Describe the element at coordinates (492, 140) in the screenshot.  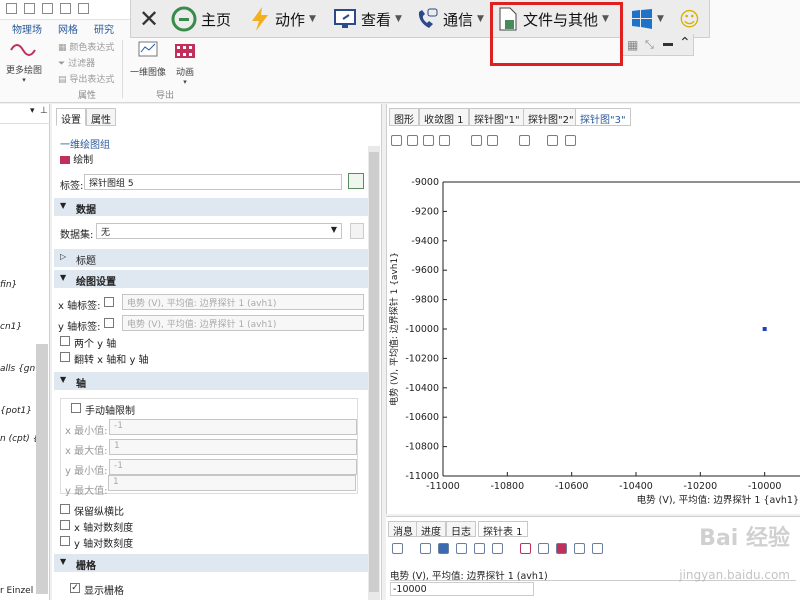
I see `table-icon` at that location.